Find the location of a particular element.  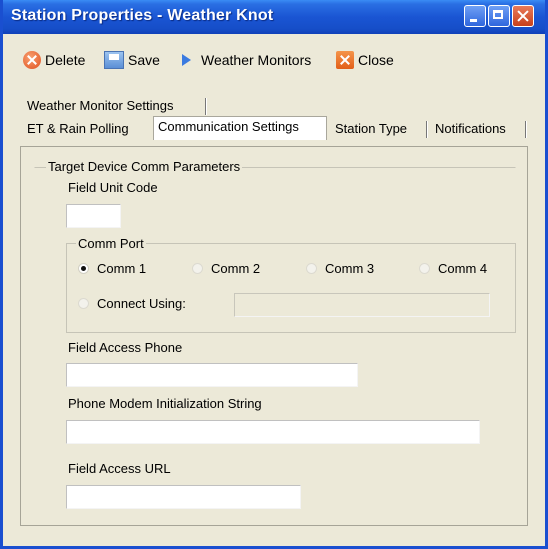

tab-notifications: Notifications is located at coordinates (478, 129).